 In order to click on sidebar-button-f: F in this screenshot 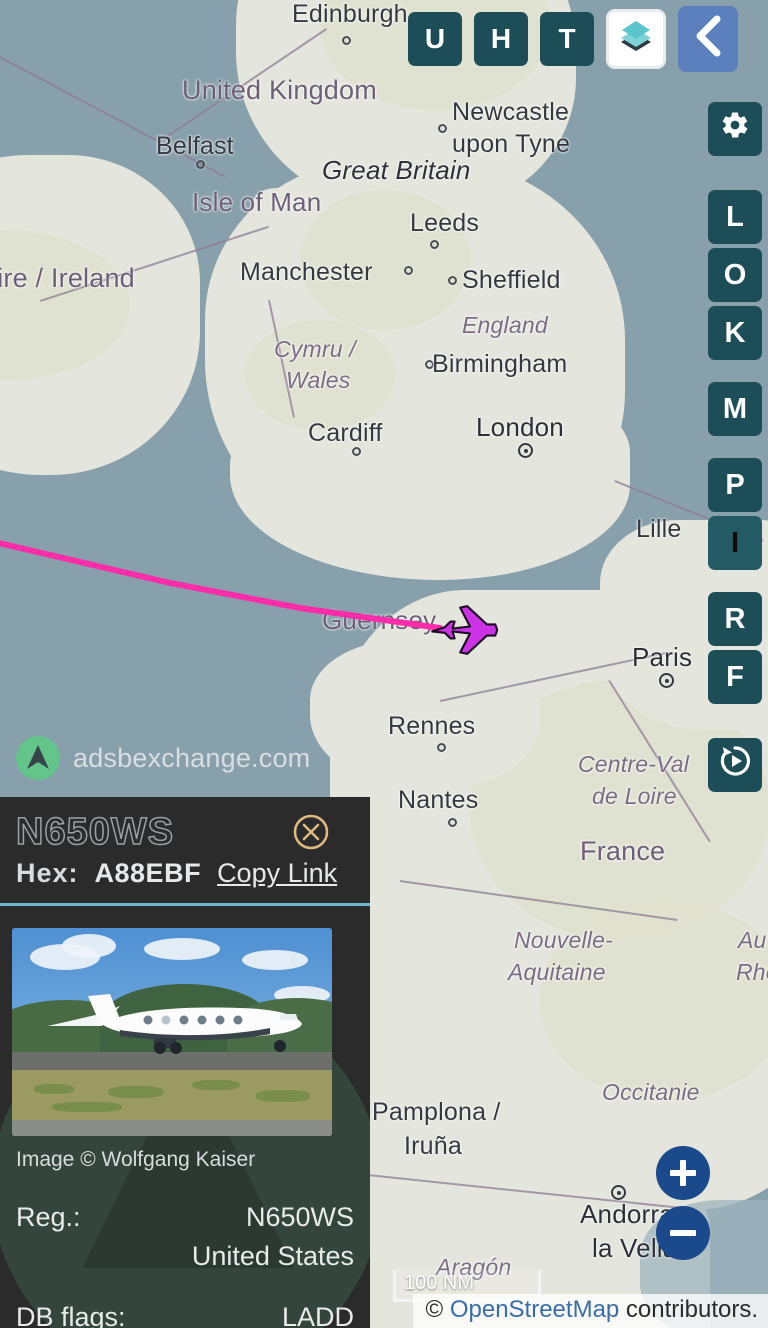, I will do `click(735, 677)`.